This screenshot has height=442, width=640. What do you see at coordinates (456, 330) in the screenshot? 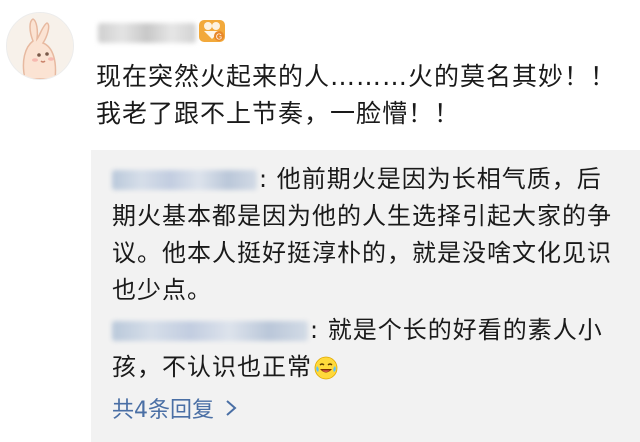
I see `reply-line: : 就是个长的好看的素人小` at bounding box center [456, 330].